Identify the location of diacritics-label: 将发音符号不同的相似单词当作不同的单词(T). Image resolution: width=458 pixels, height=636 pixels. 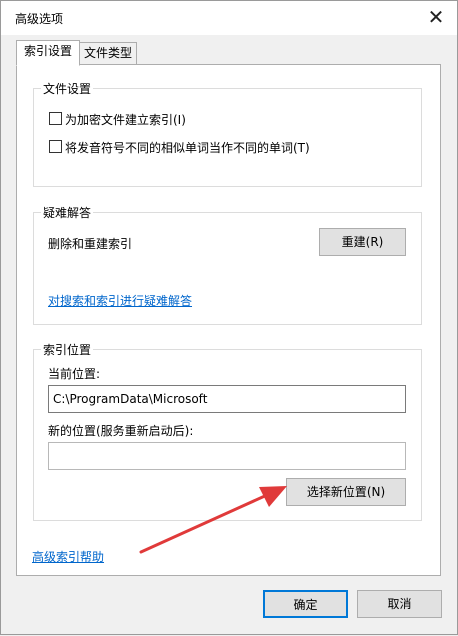
(187, 148).